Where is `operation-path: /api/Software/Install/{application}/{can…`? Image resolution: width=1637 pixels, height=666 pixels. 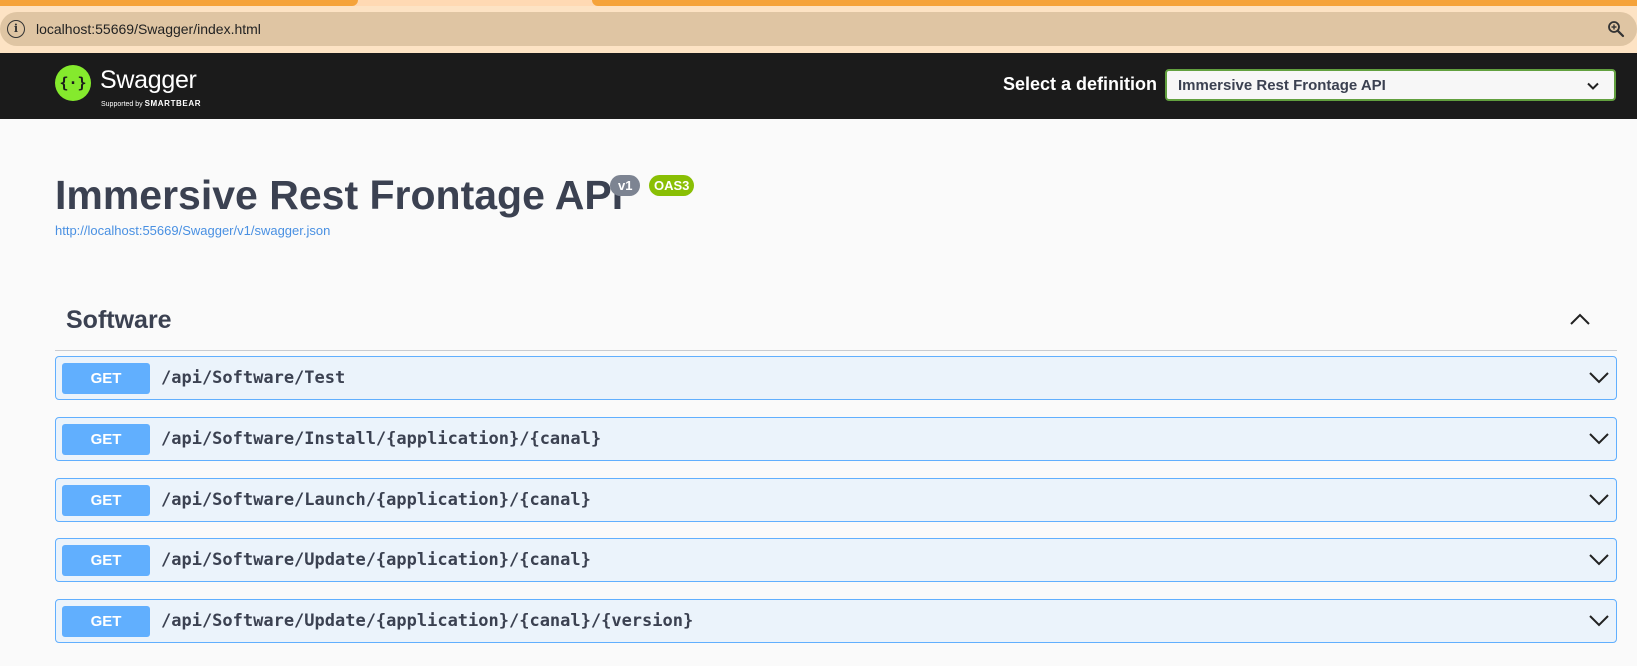
operation-path: /api/Software/Install/{application}/{can… is located at coordinates (381, 439).